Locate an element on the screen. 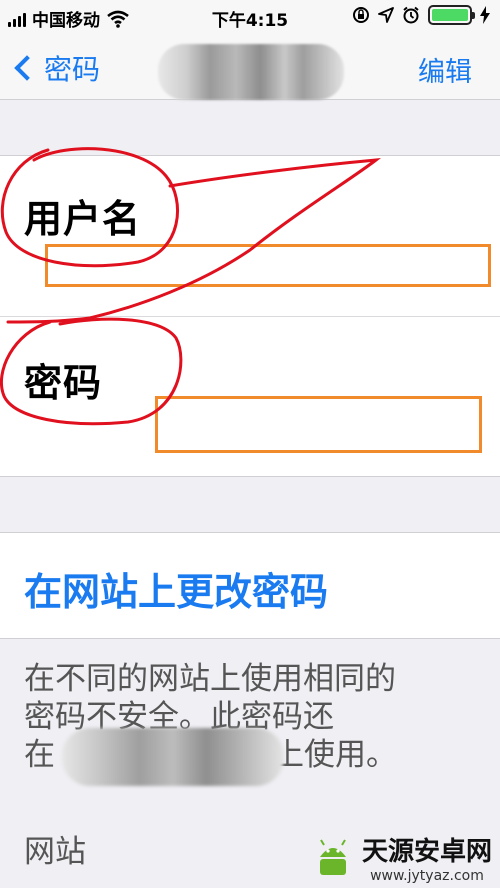  back-button-label: 密码 is located at coordinates (72, 69).